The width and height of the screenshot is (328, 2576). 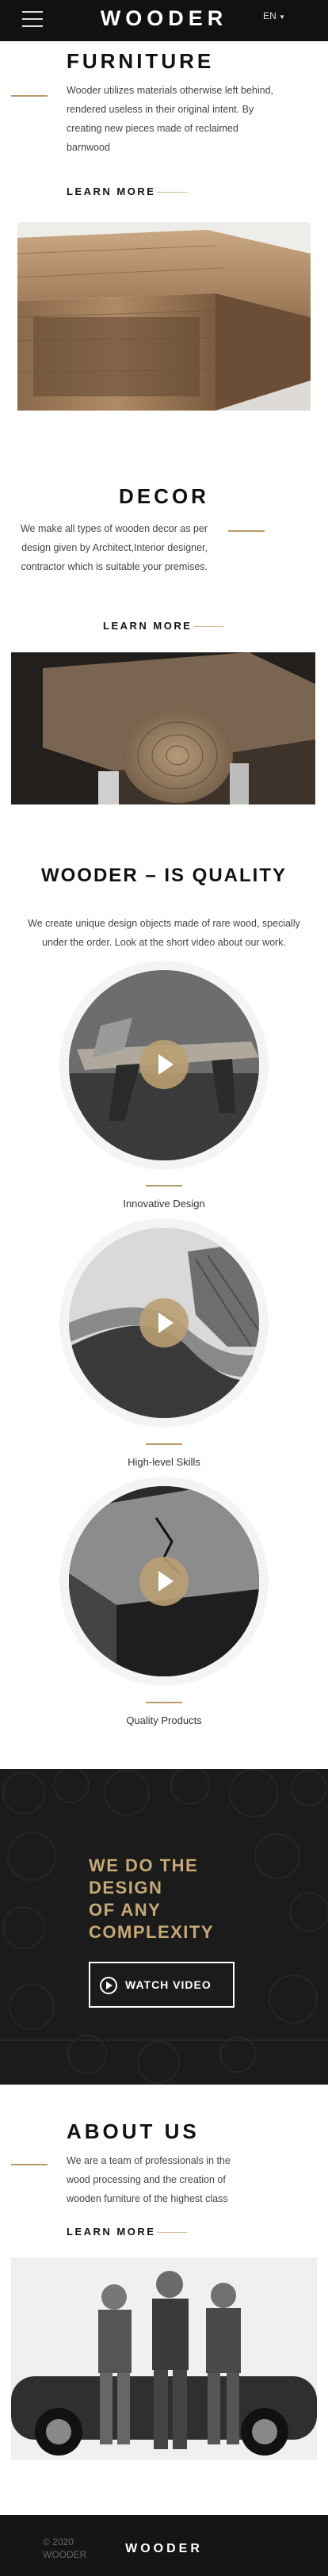 What do you see at coordinates (164, 496) in the screenshot?
I see `decor-title: DECOR` at bounding box center [164, 496].